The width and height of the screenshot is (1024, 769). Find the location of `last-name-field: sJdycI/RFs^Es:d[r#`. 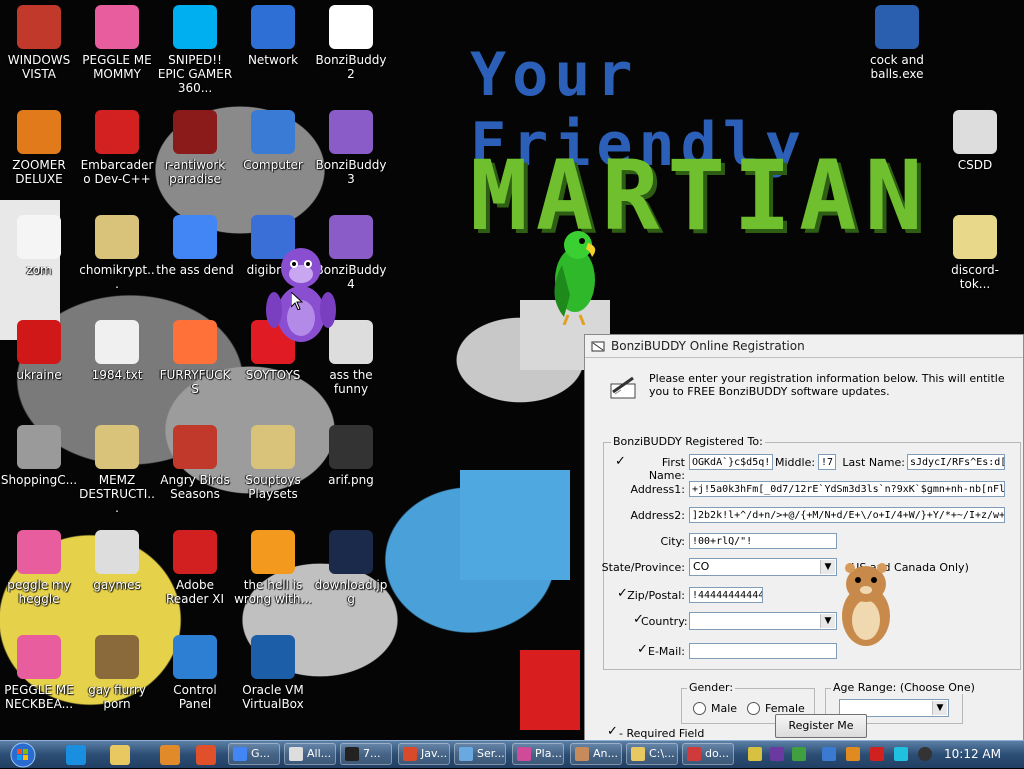

last-name-field: sJdycI/RFs^Es:d[r# is located at coordinates (956, 462).